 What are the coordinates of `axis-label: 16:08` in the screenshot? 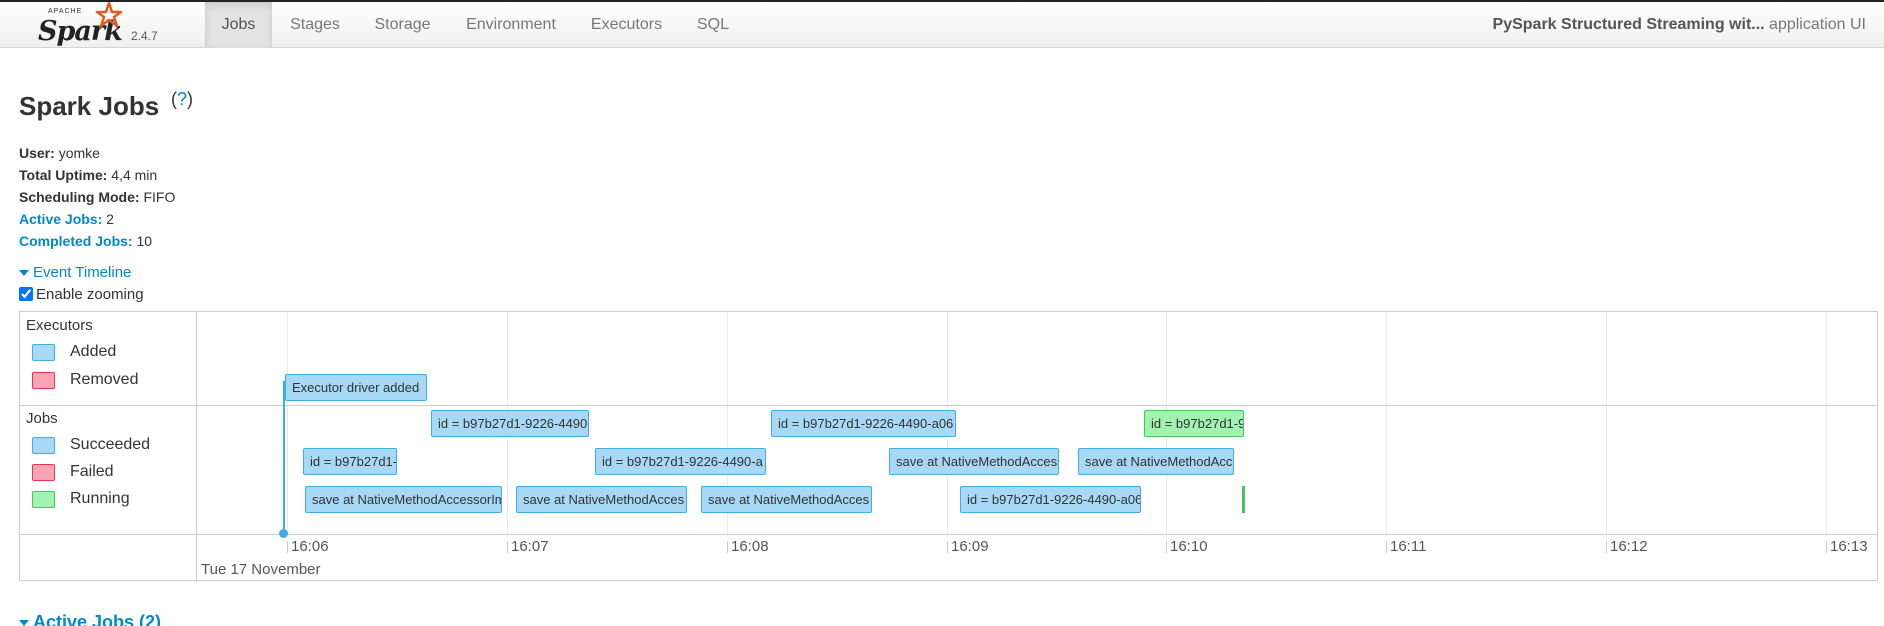 It's located at (750, 546).